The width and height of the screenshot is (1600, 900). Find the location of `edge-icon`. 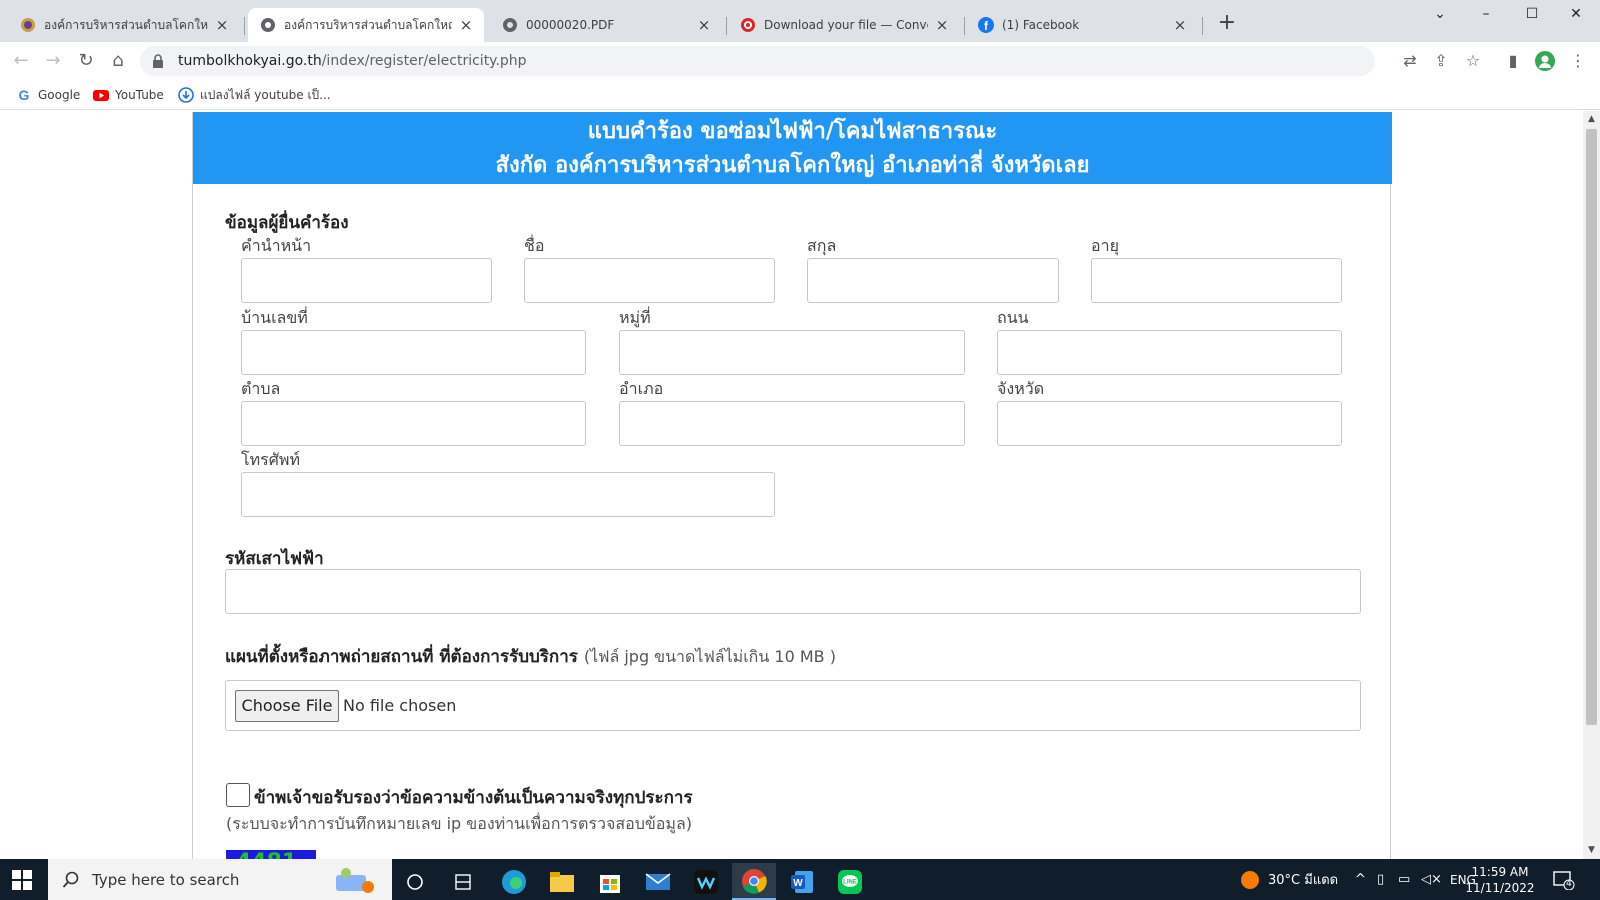

edge-icon is located at coordinates (514, 881).